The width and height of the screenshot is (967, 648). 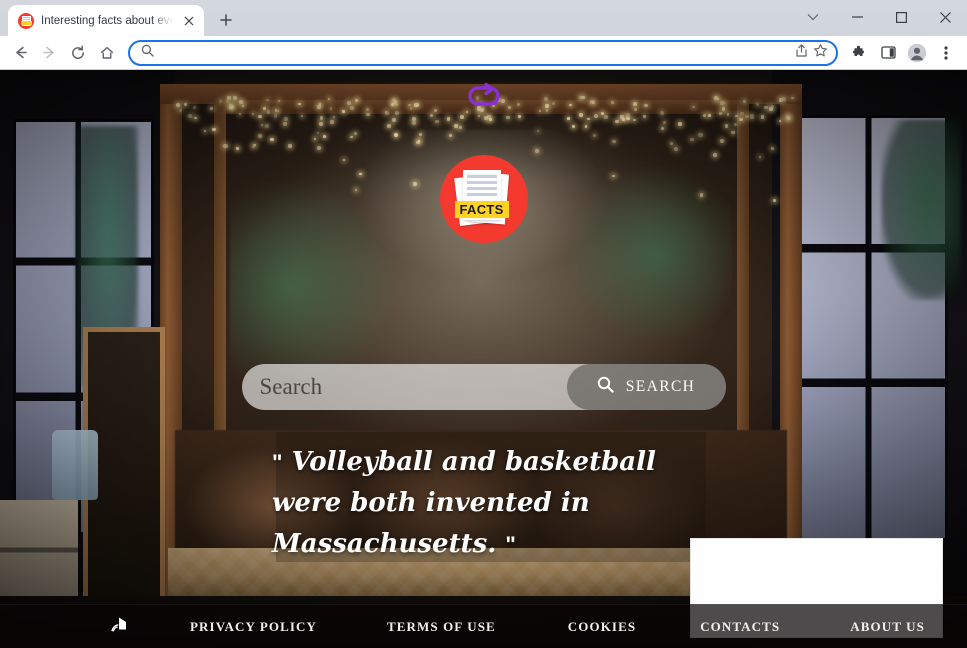 I want to click on page-refresh-loop-icon, so click(x=484, y=98).